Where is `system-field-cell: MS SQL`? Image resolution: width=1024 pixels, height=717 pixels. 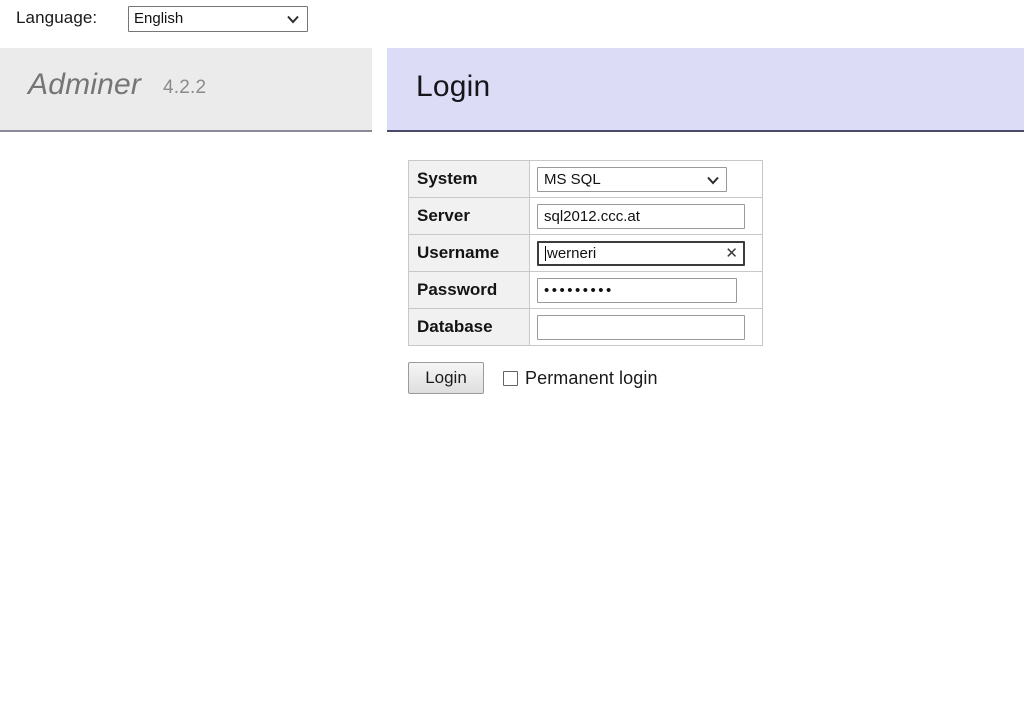
system-field-cell: MS SQL is located at coordinates (646, 179).